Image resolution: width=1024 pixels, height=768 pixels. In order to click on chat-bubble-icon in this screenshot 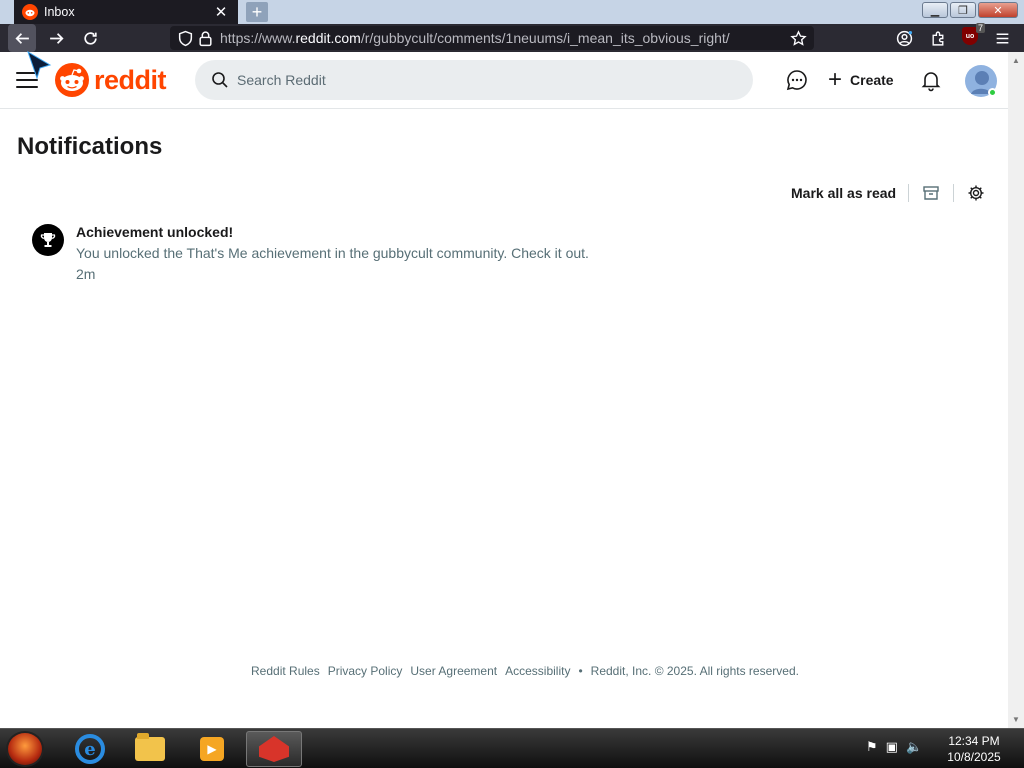, I will do `click(796, 80)`.